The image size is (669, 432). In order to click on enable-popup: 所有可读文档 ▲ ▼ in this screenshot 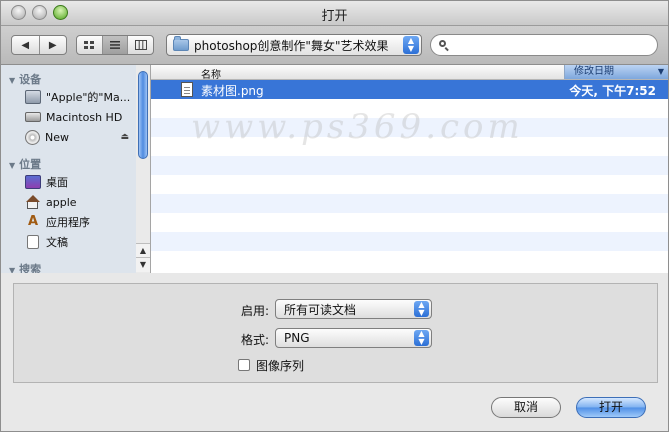, I will do `click(353, 309)`.